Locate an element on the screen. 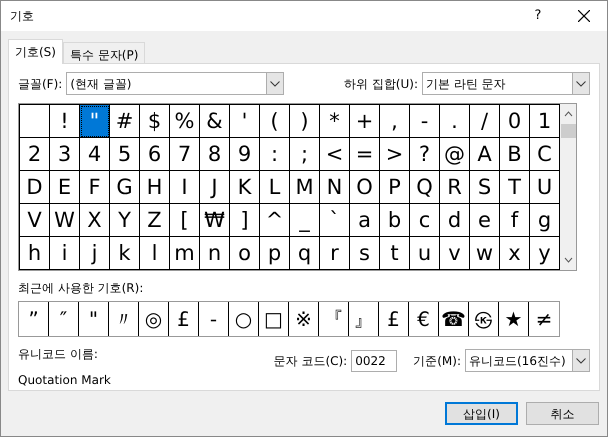 The height and width of the screenshot is (437, 608). symbol-cell: M is located at coordinates (305, 187).